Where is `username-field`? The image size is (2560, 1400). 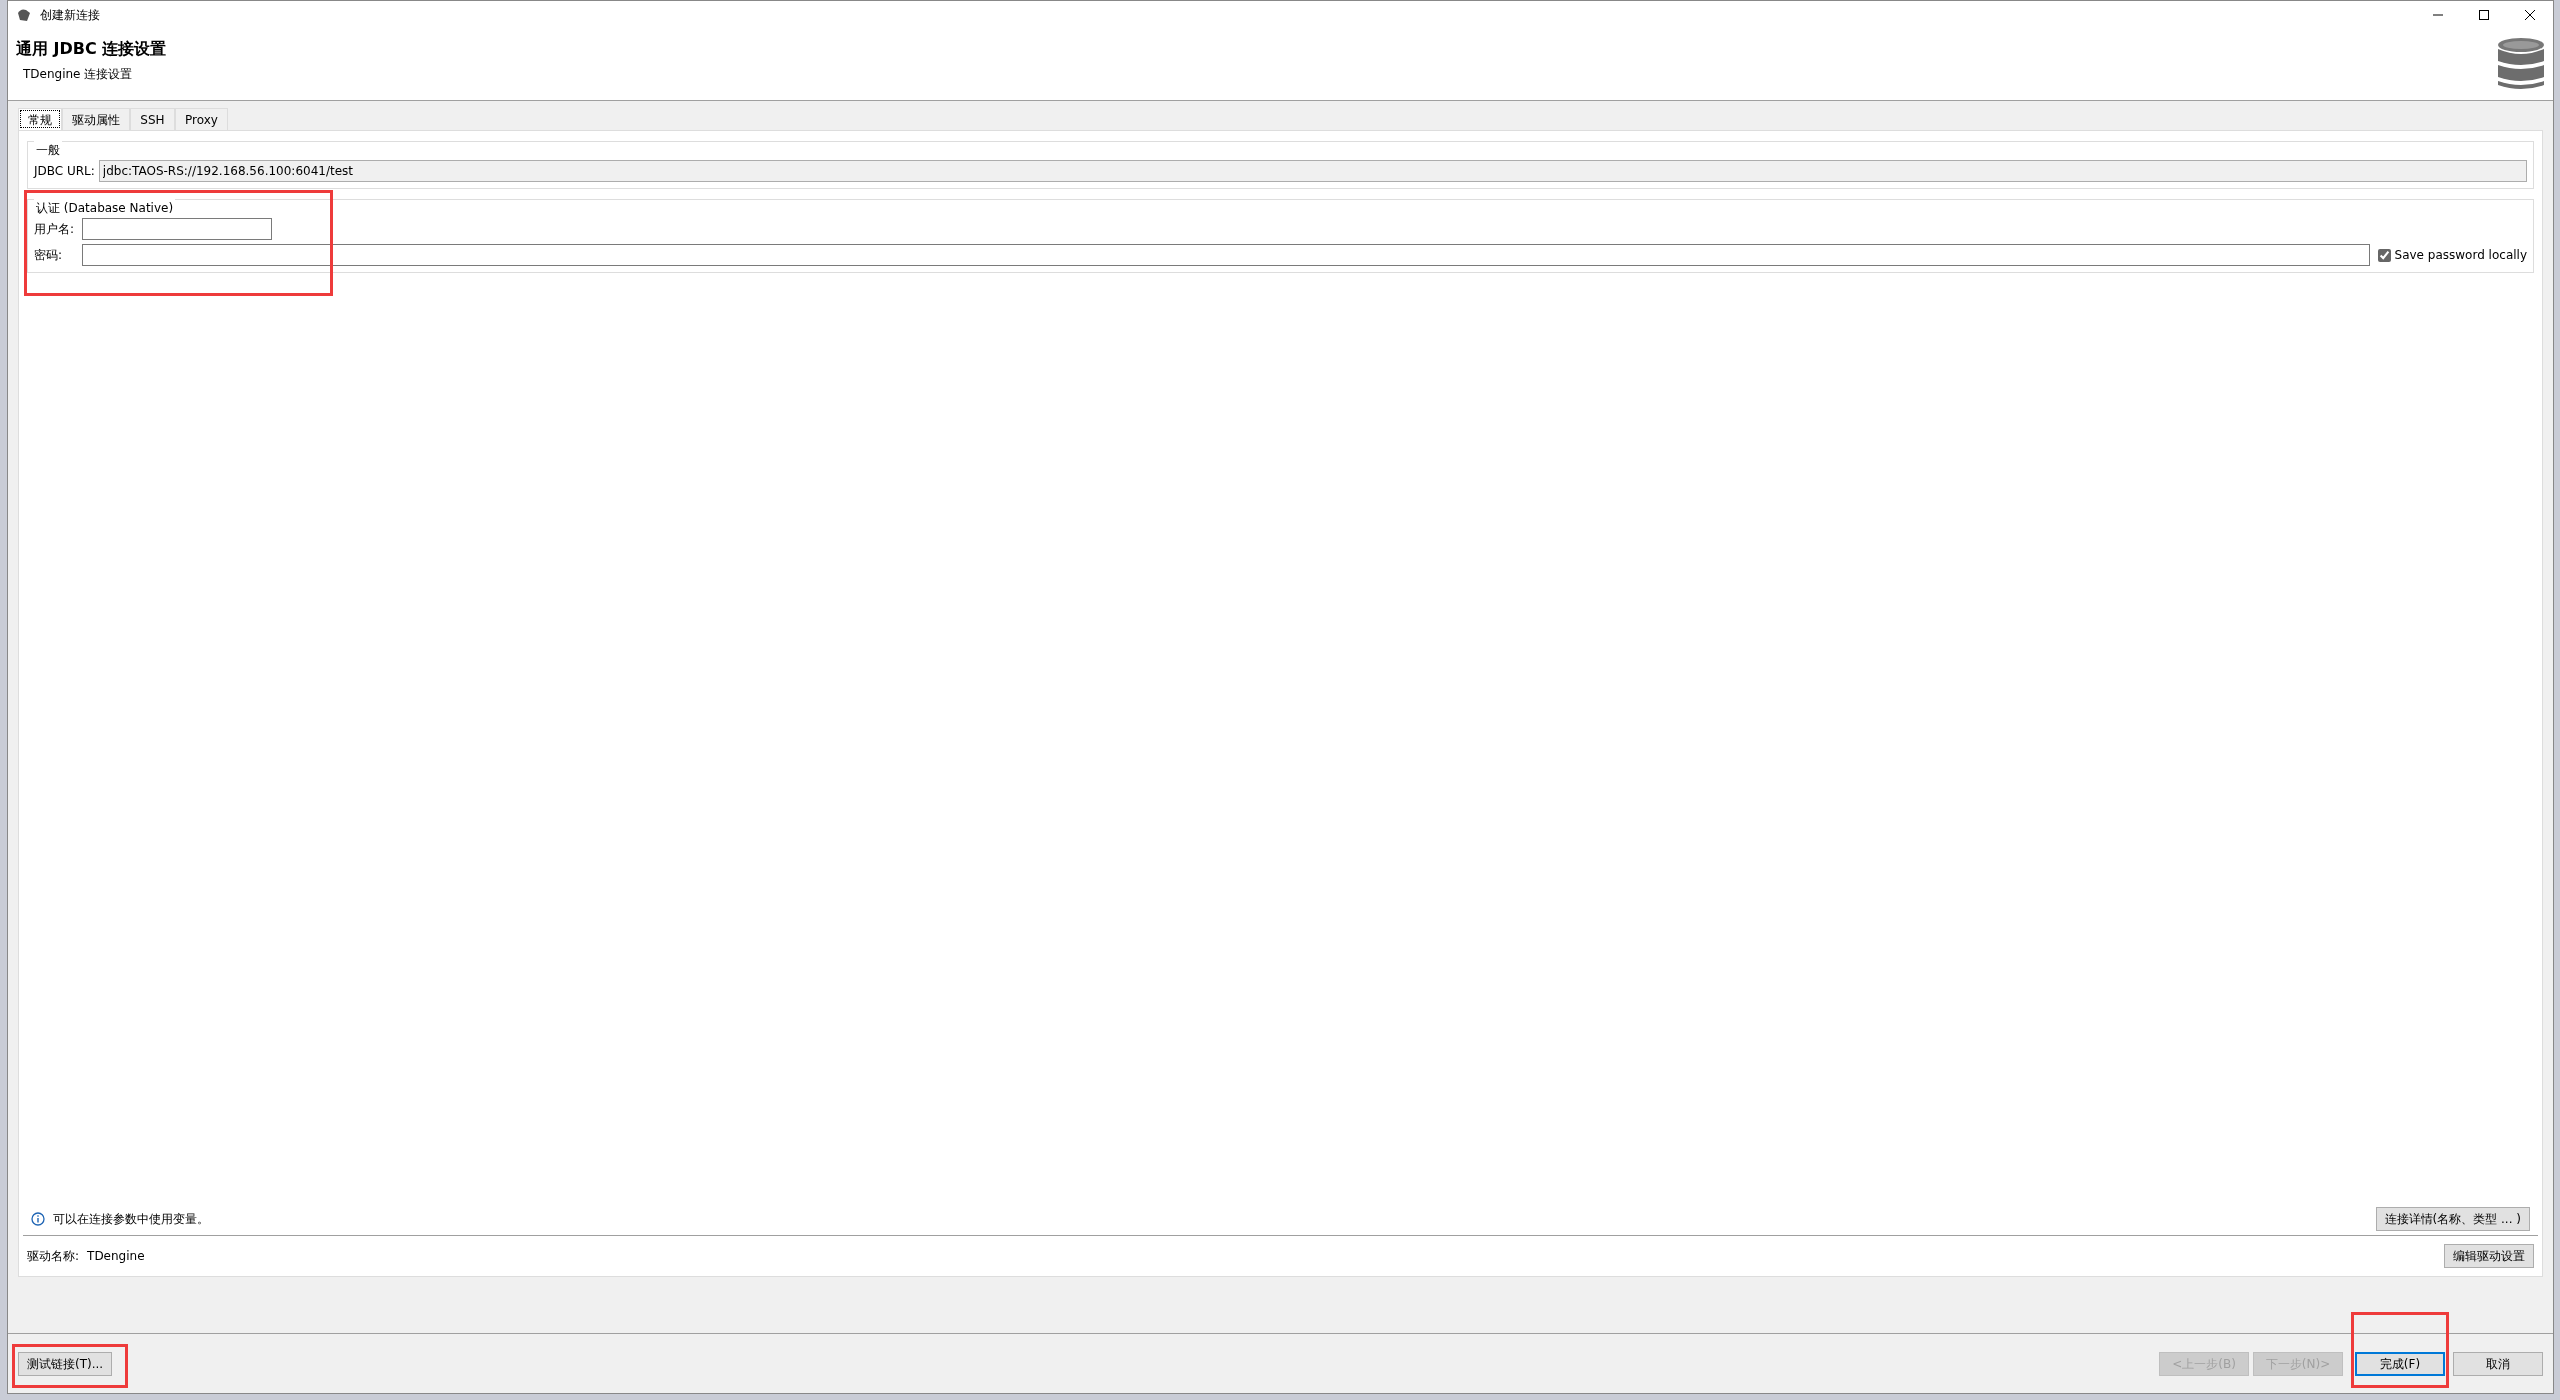 username-field is located at coordinates (177, 229).